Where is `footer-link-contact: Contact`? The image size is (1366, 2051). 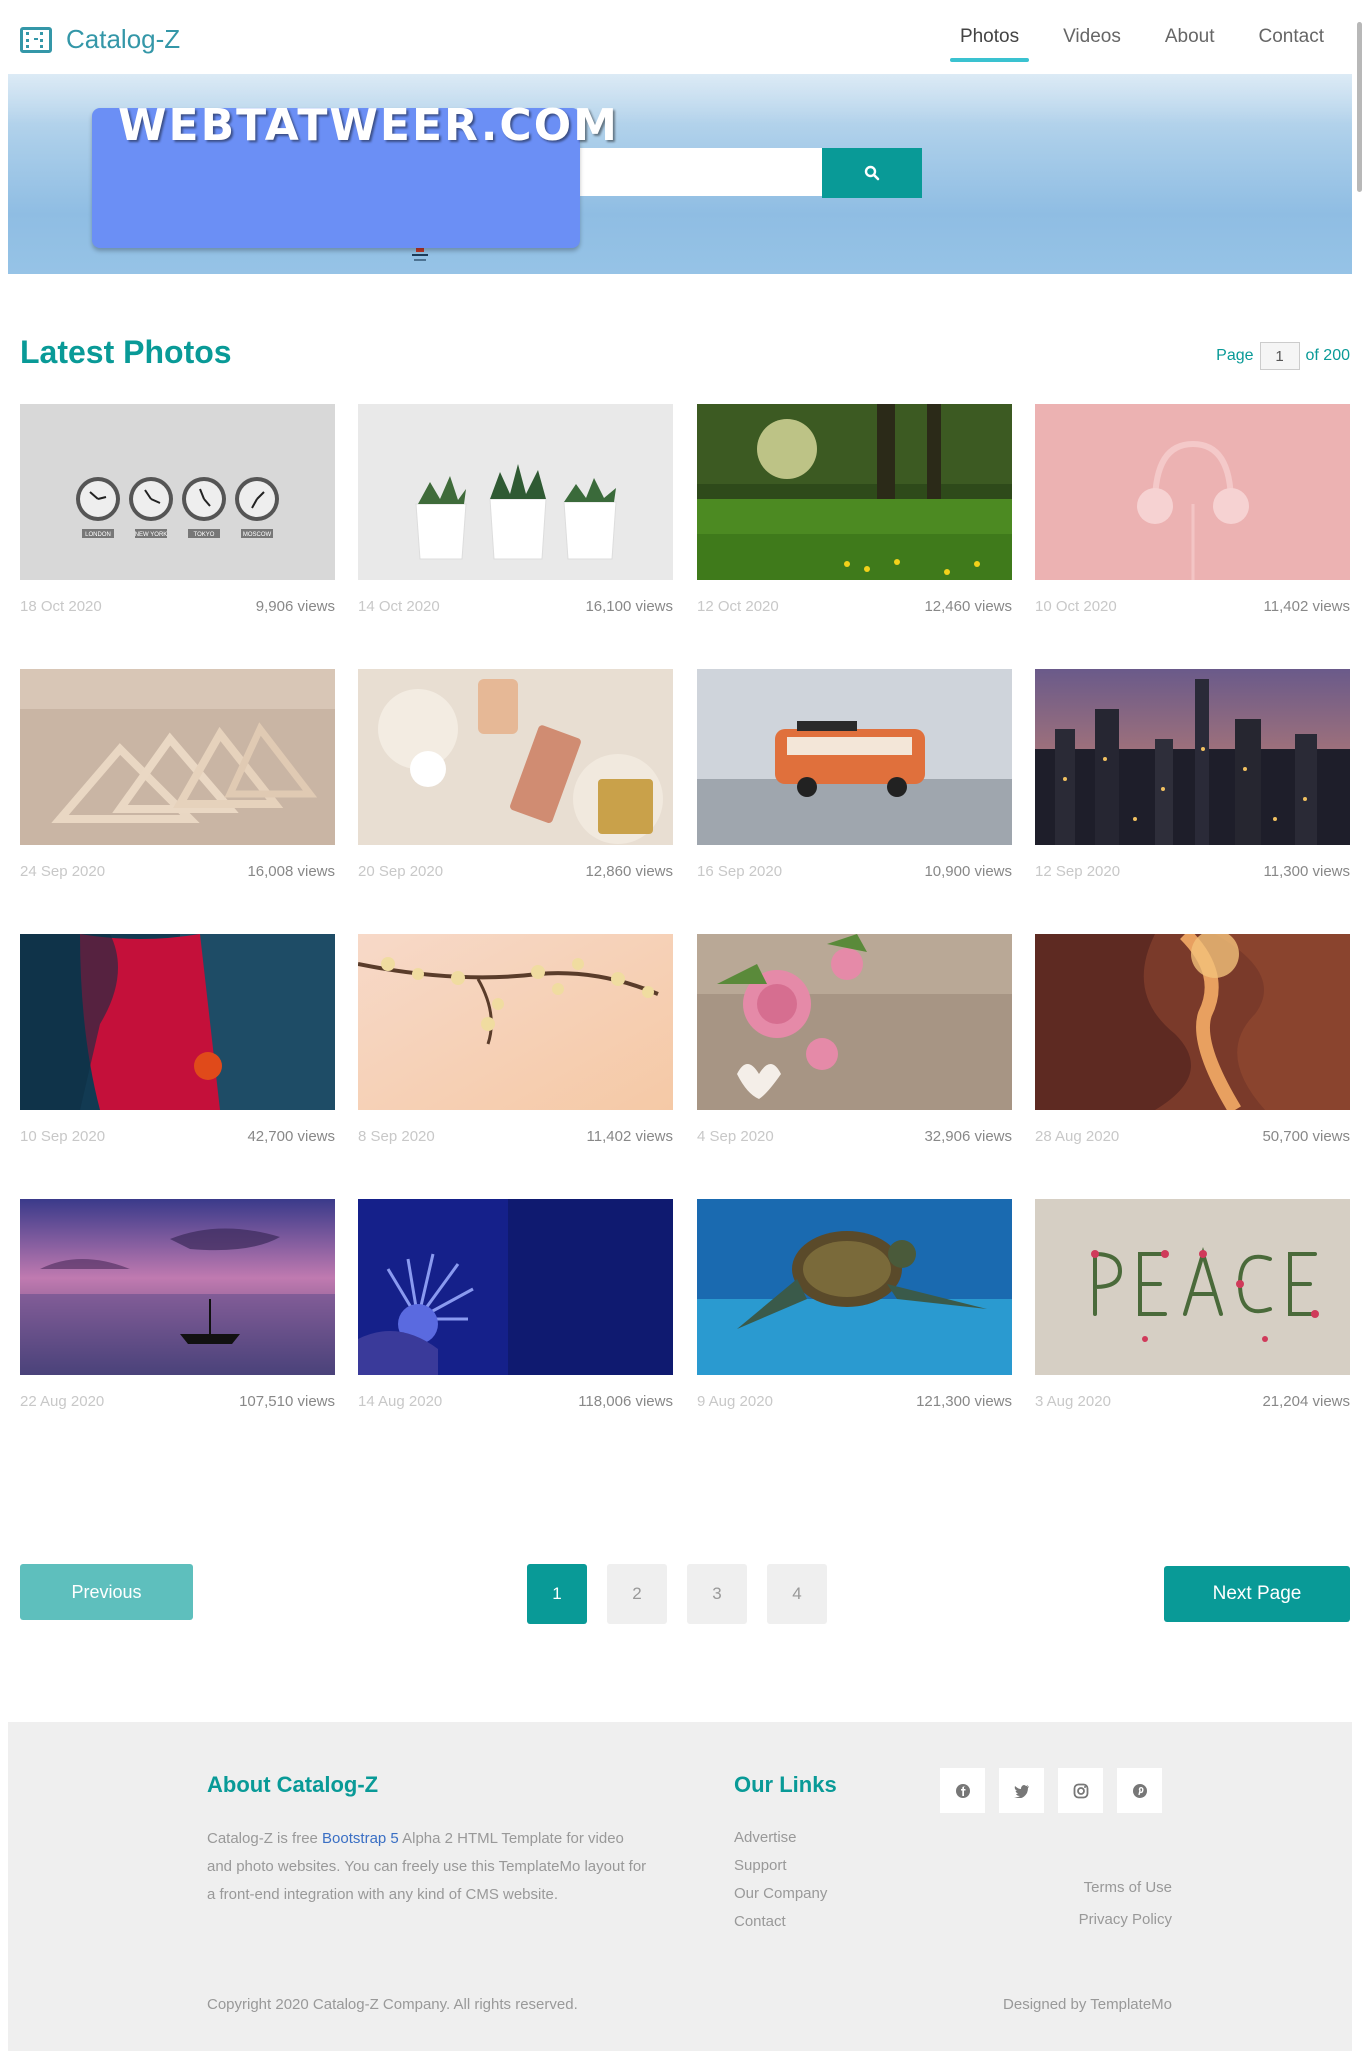
footer-link-contact: Contact is located at coordinates (780, 1922).